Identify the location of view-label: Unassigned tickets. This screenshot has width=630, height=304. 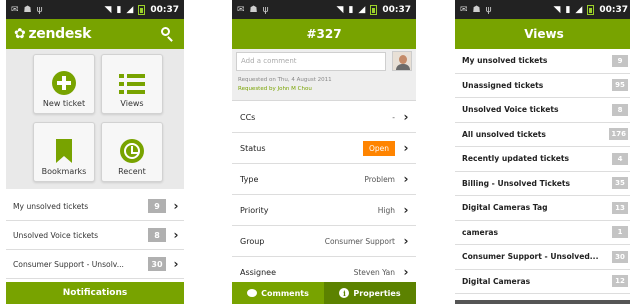
(503, 85).